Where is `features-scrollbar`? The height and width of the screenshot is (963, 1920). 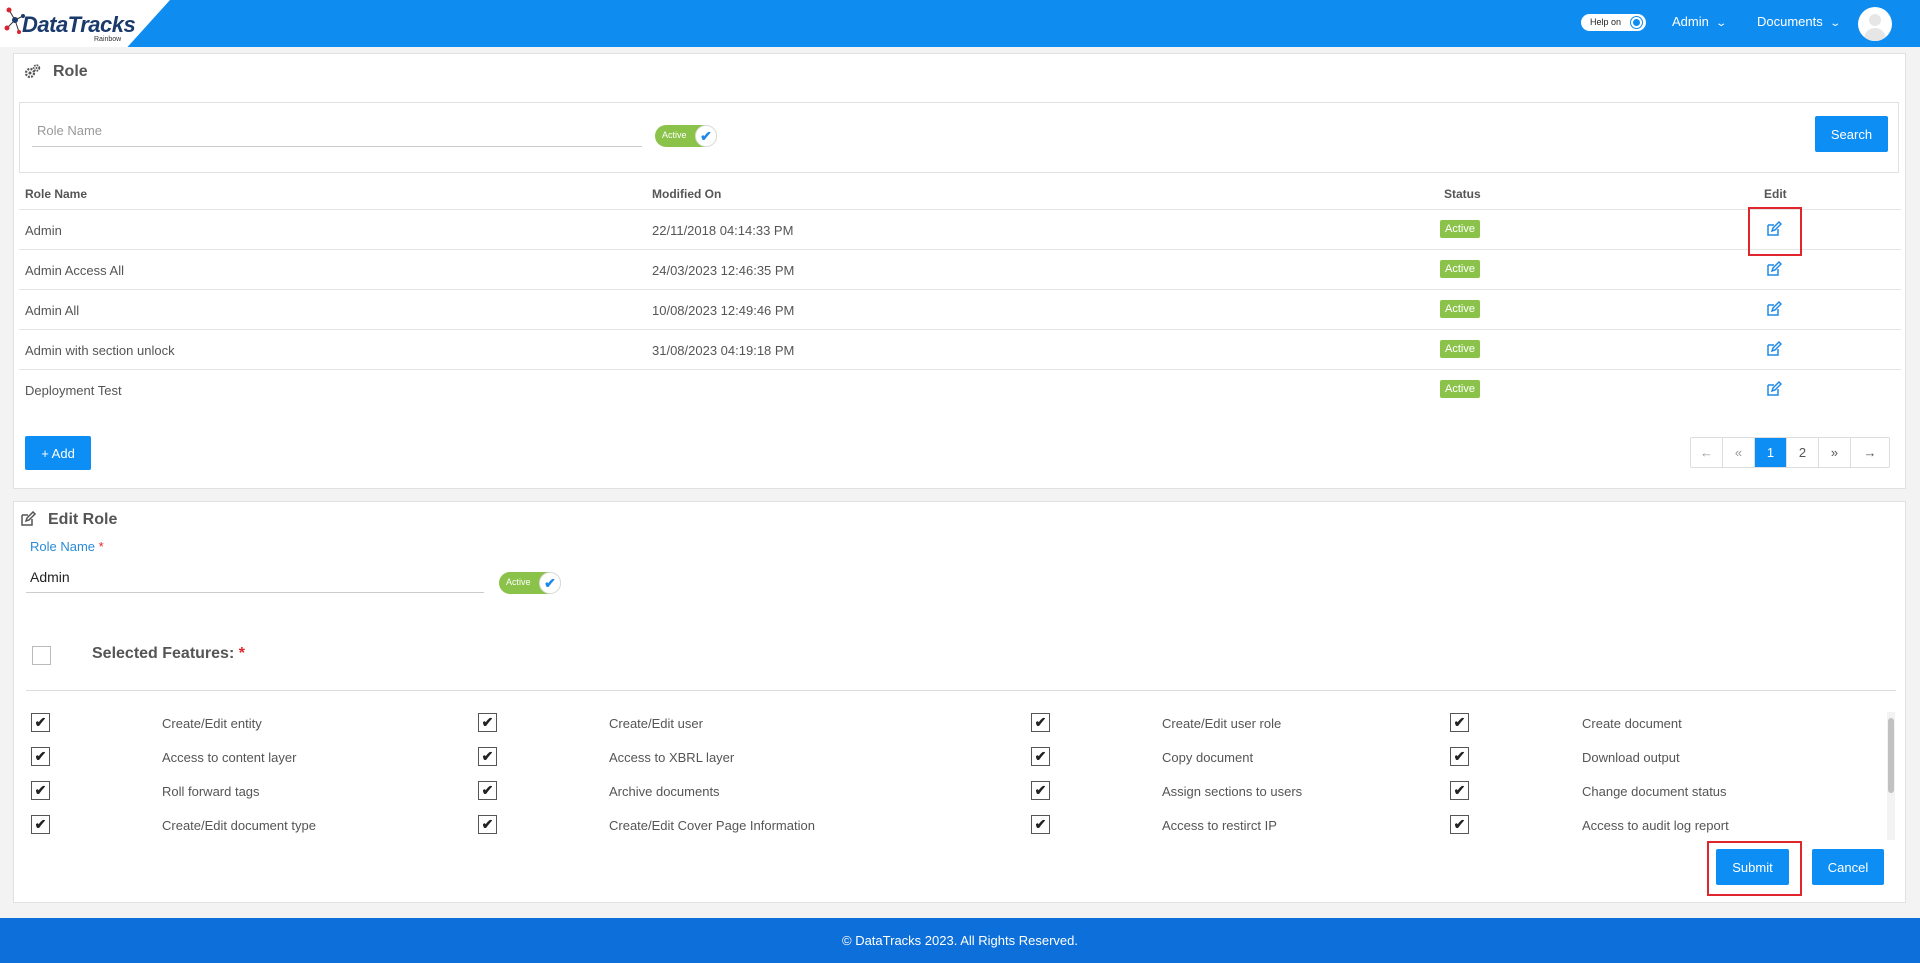 features-scrollbar is located at coordinates (1891, 776).